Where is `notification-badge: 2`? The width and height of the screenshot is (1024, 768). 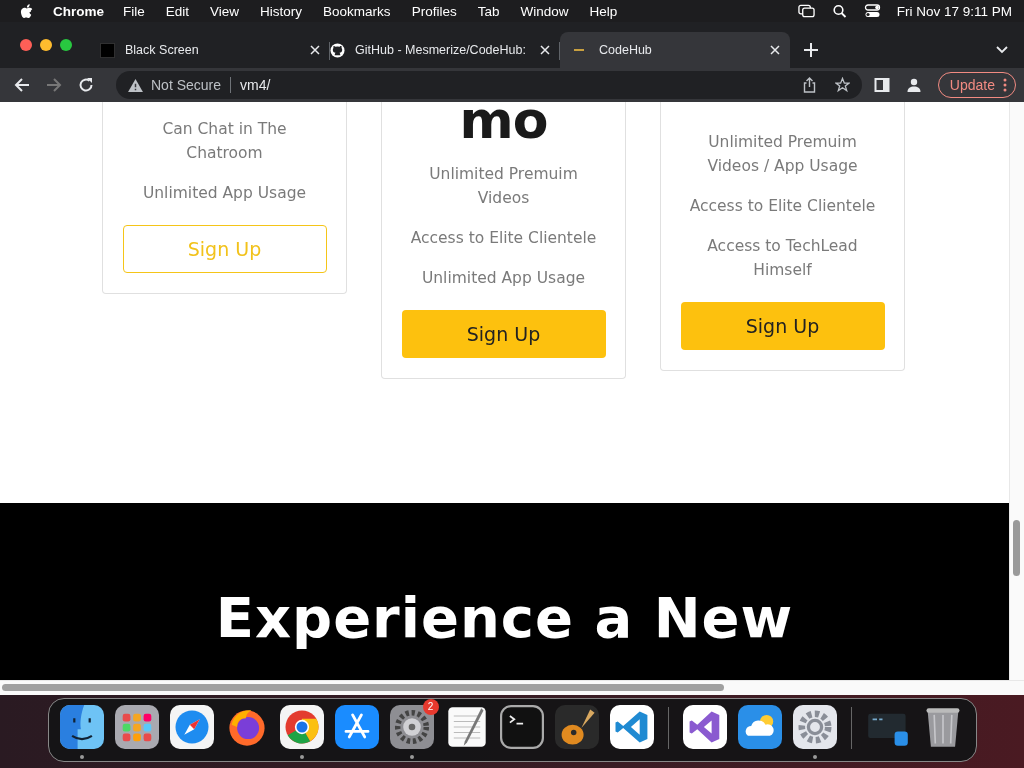 notification-badge: 2 is located at coordinates (430, 707).